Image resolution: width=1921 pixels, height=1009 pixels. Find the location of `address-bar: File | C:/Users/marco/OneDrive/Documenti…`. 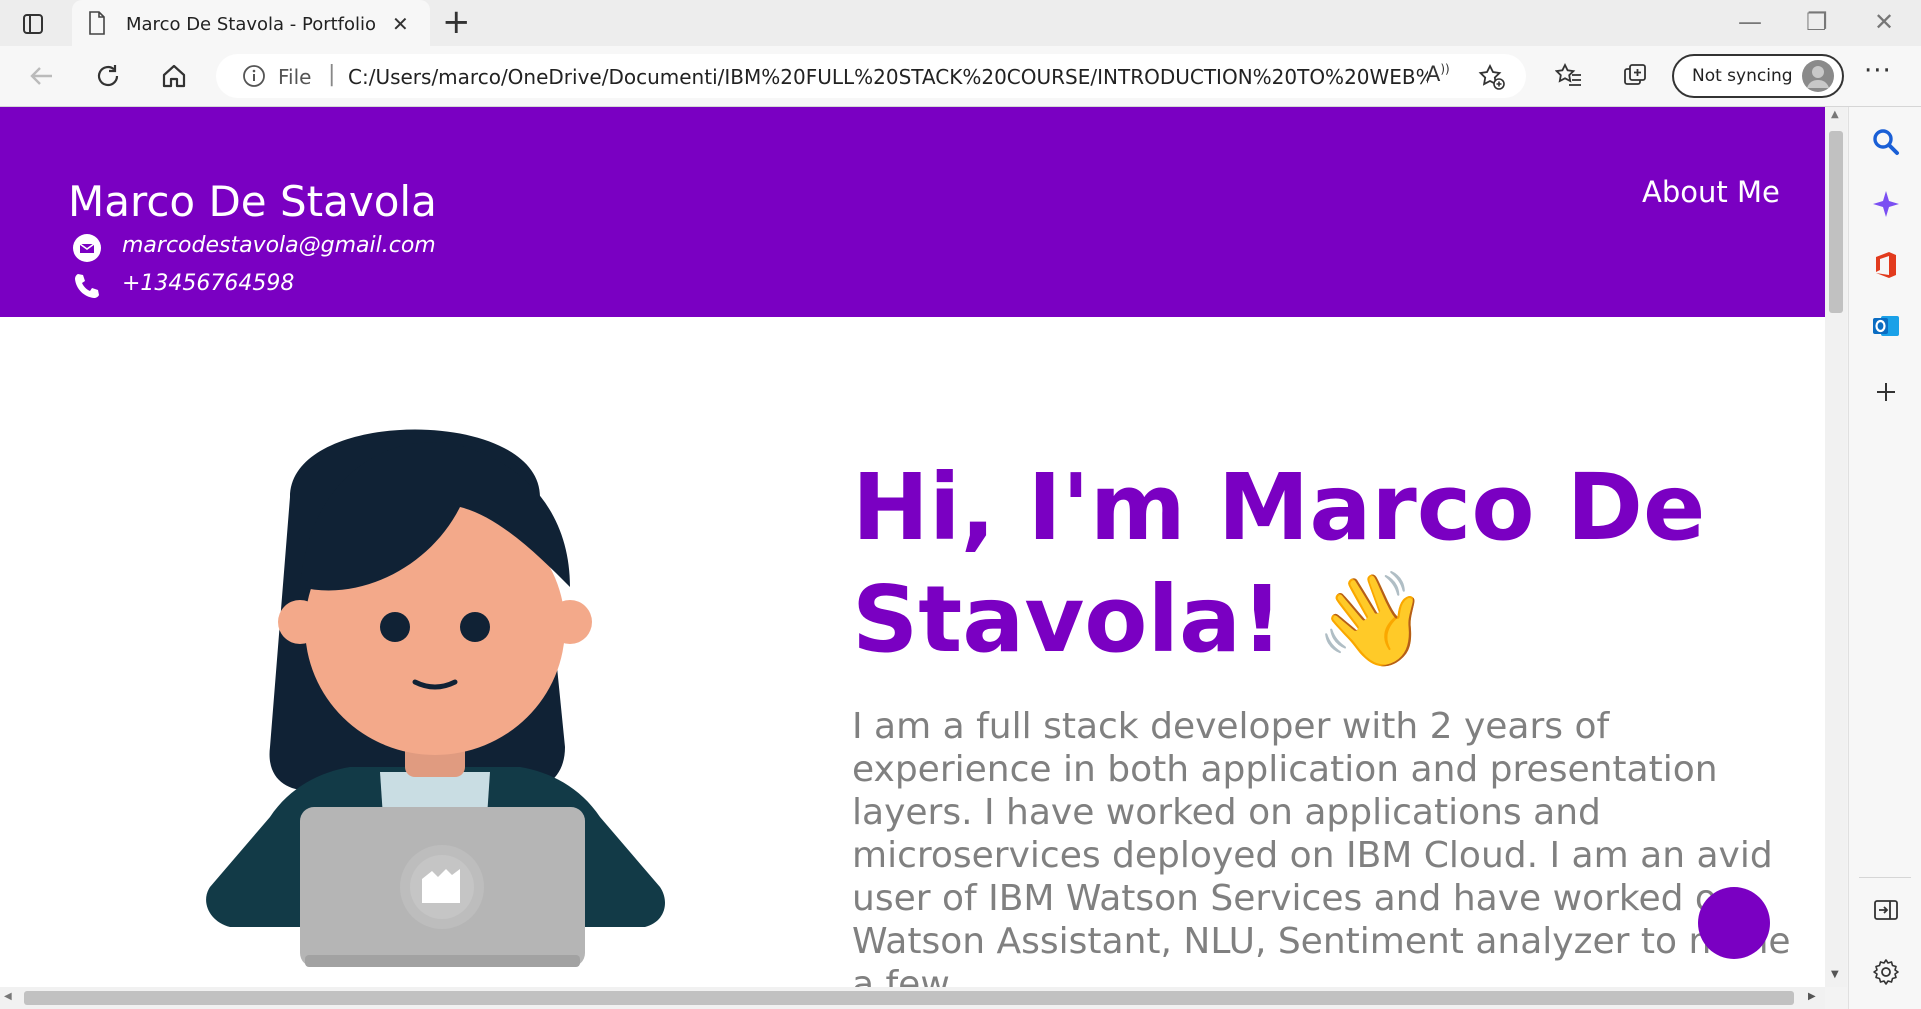

address-bar: File | C:/Users/marco/OneDrive/Documenti… is located at coordinates (871, 76).